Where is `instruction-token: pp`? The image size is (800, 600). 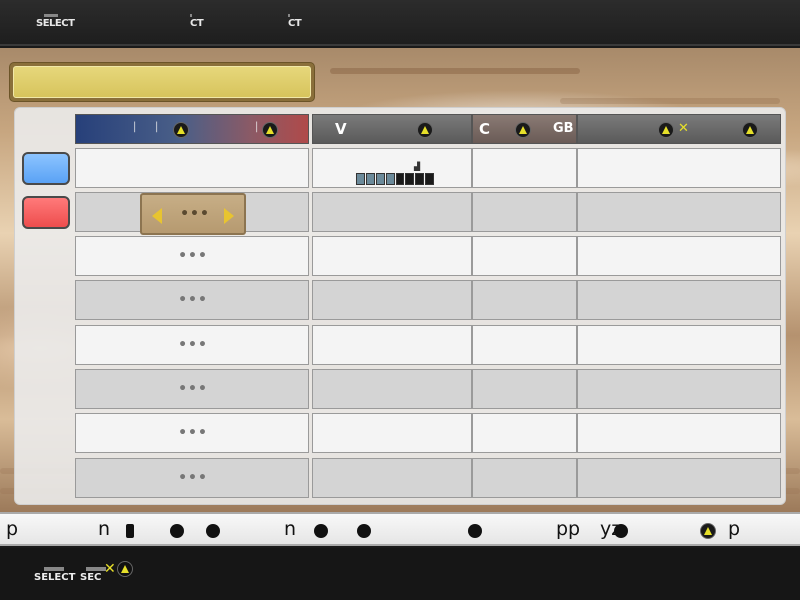
instruction-token: pp is located at coordinates (568, 529).